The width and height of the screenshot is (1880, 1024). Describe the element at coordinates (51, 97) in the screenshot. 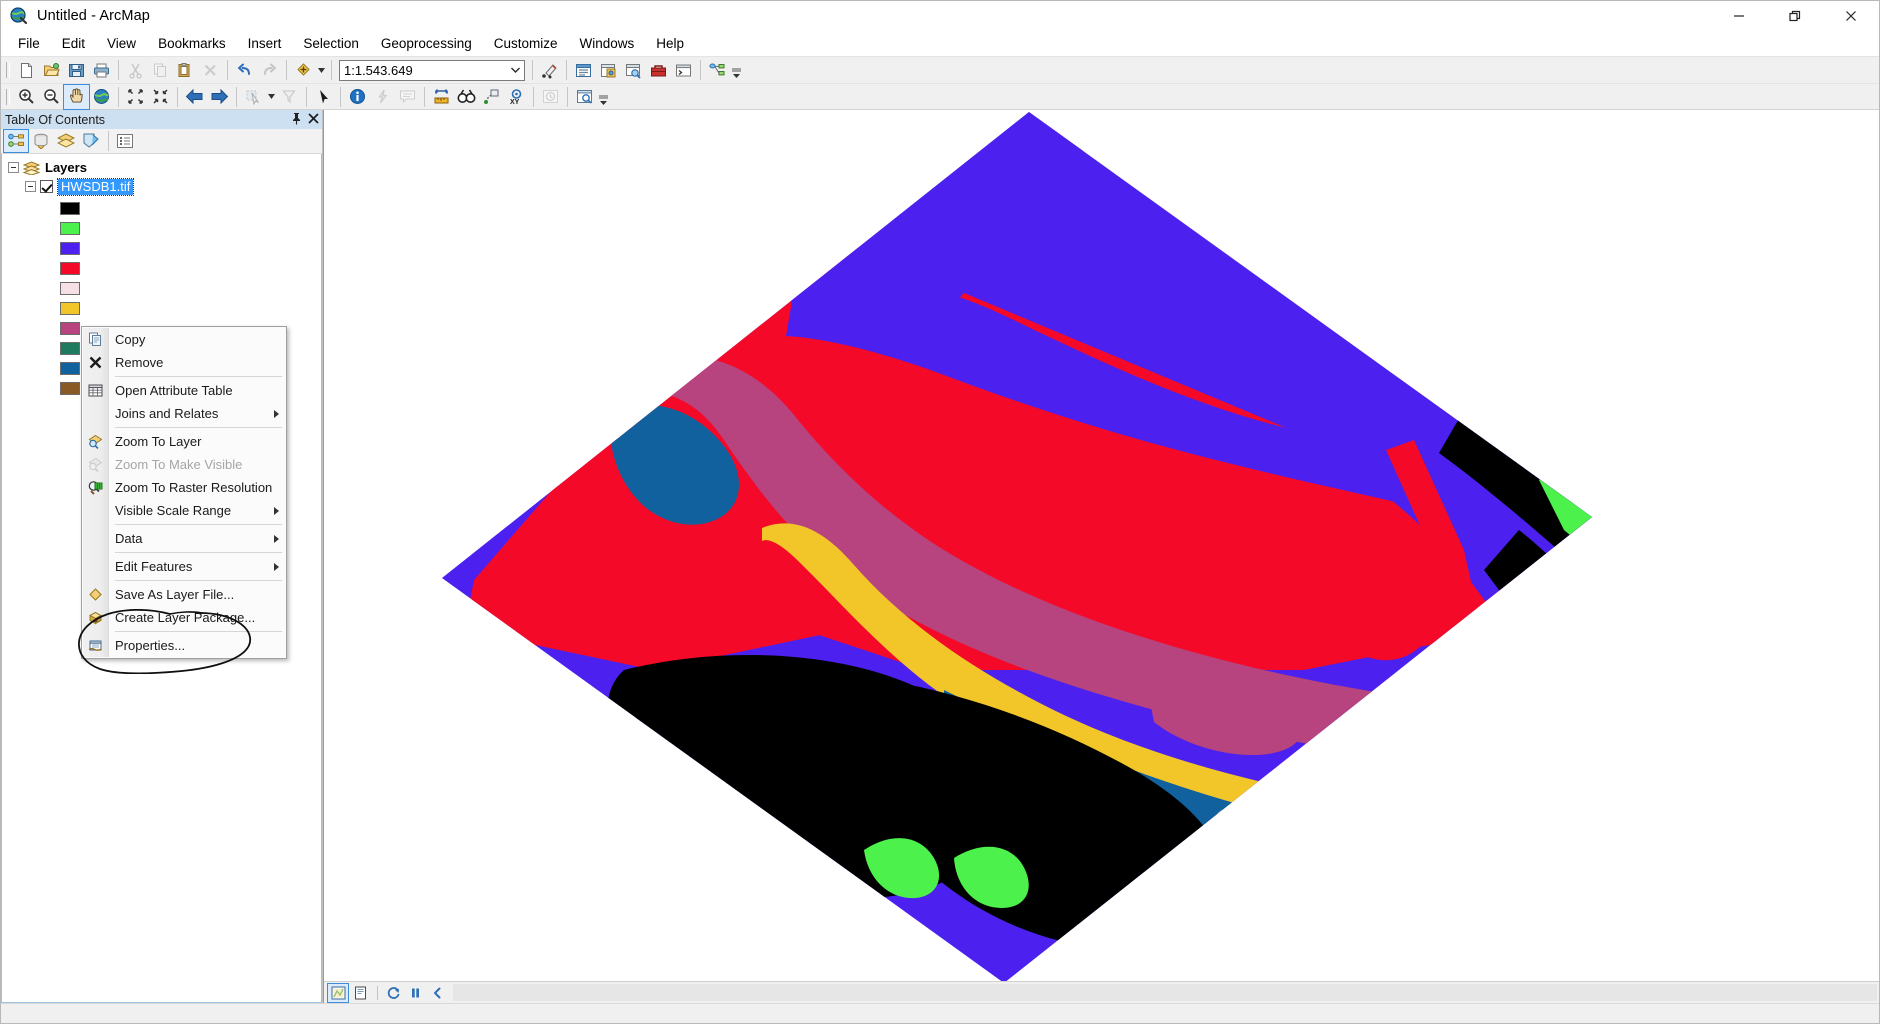

I see `zoom-out-icon` at that location.